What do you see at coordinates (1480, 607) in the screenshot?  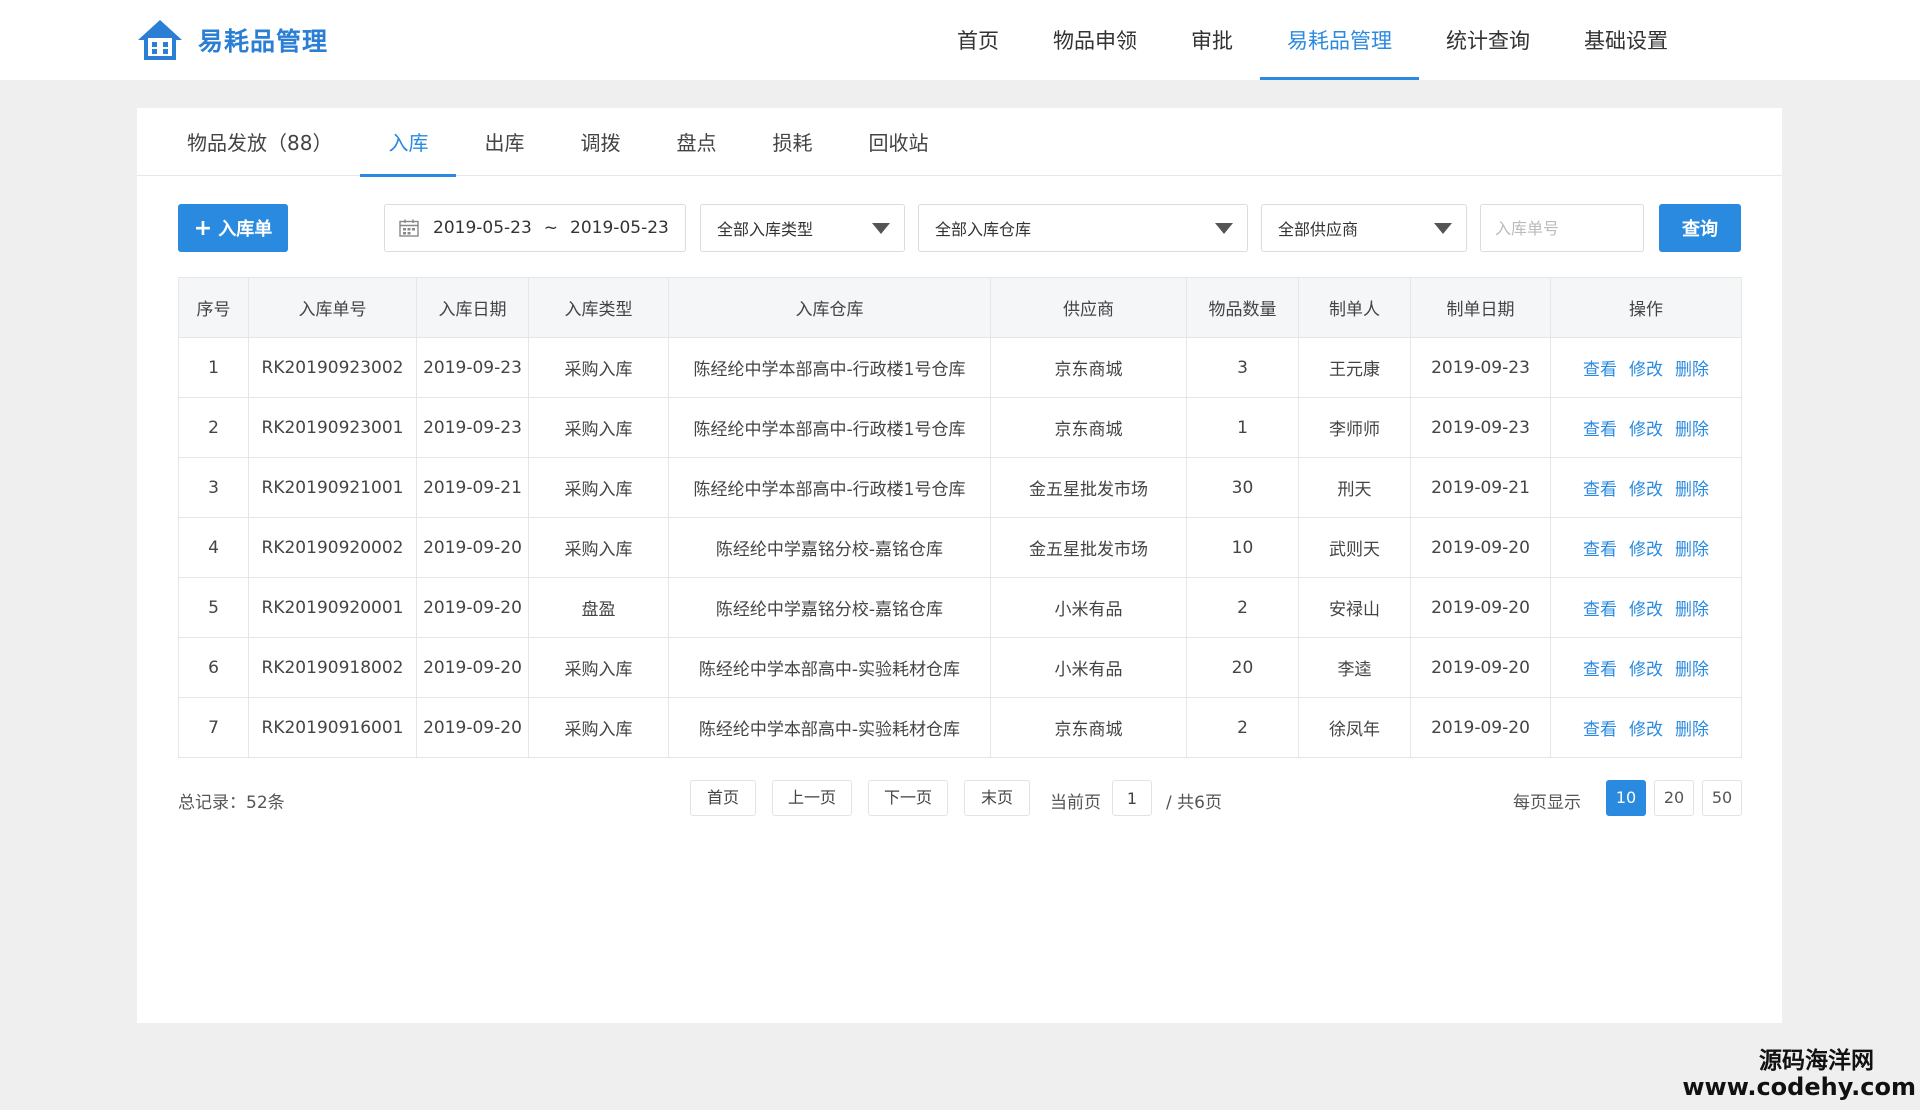 I see `cell-created-date: 2019-09-20` at bounding box center [1480, 607].